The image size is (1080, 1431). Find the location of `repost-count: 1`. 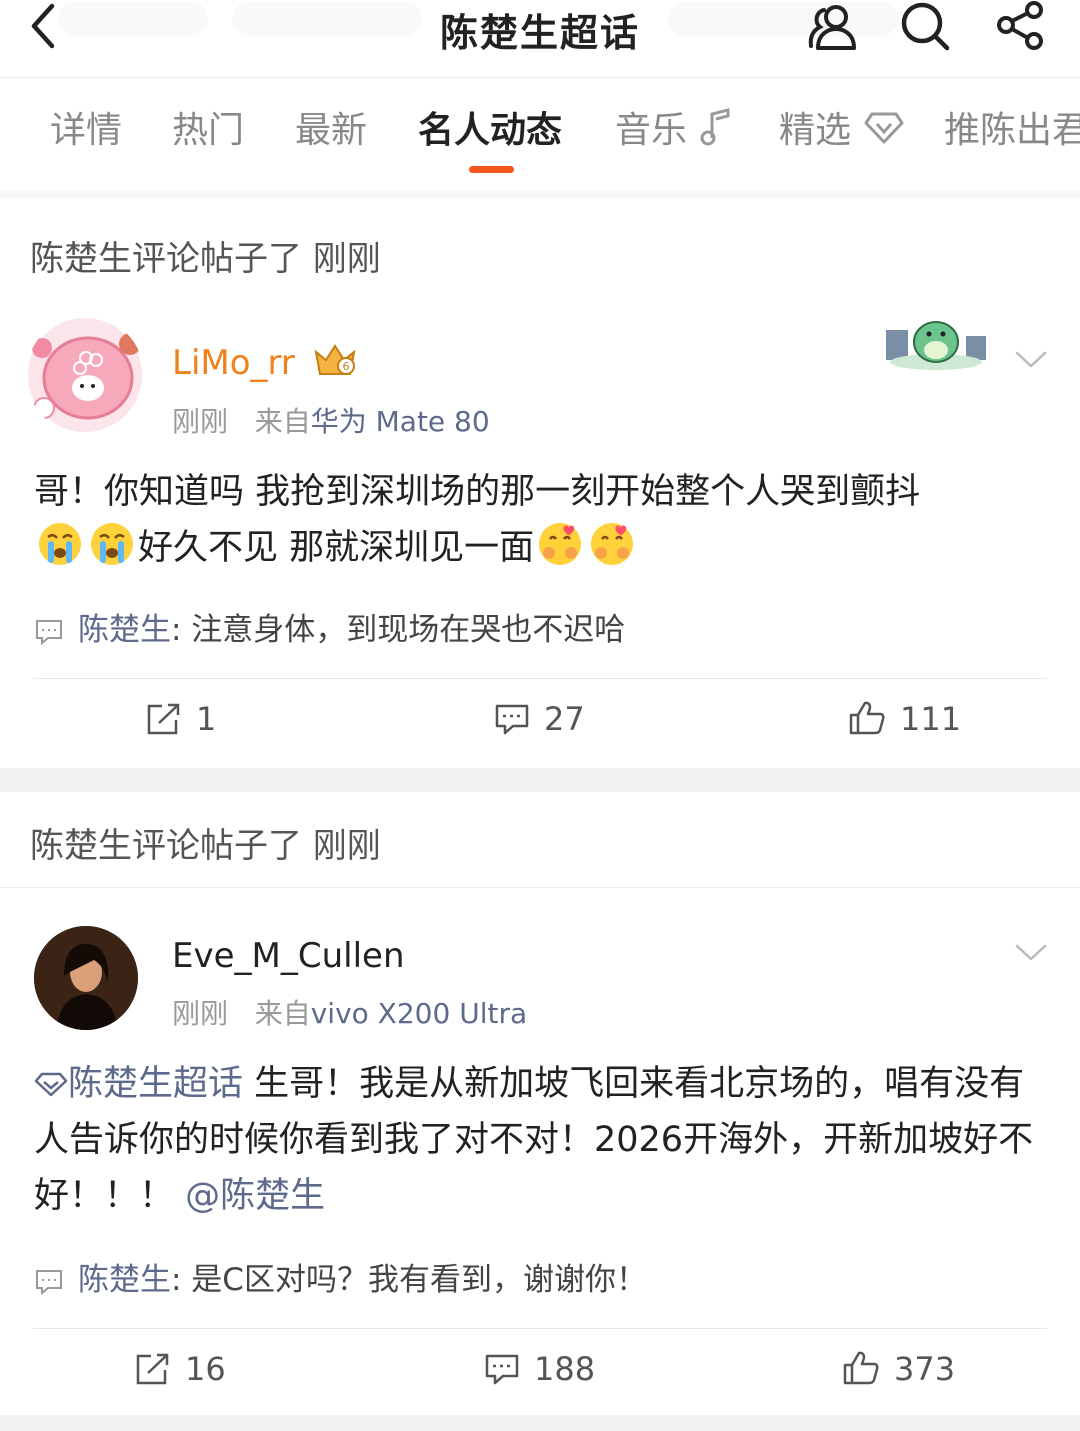

repost-count: 1 is located at coordinates (206, 719).